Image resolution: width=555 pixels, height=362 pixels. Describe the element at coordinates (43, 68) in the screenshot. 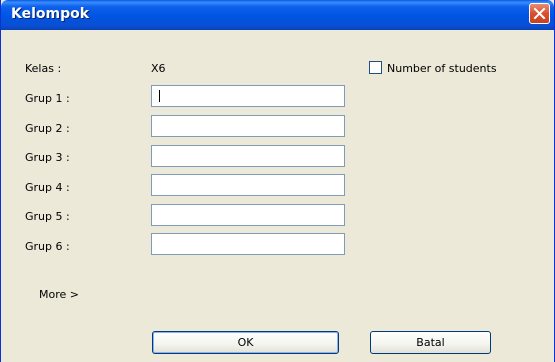

I see `kelas-label: Kelas :` at that location.